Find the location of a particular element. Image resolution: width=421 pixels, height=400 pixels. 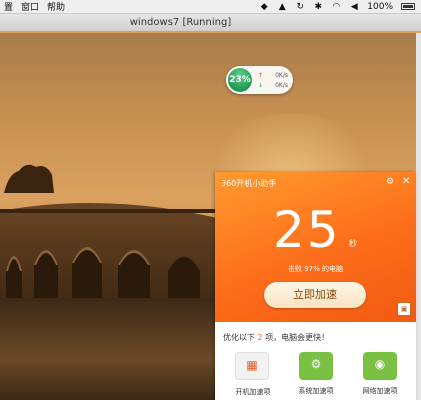

status-area: ◆ ▲ ↻ ✱ ◠ ◀ 100% is located at coordinates (340, 7).